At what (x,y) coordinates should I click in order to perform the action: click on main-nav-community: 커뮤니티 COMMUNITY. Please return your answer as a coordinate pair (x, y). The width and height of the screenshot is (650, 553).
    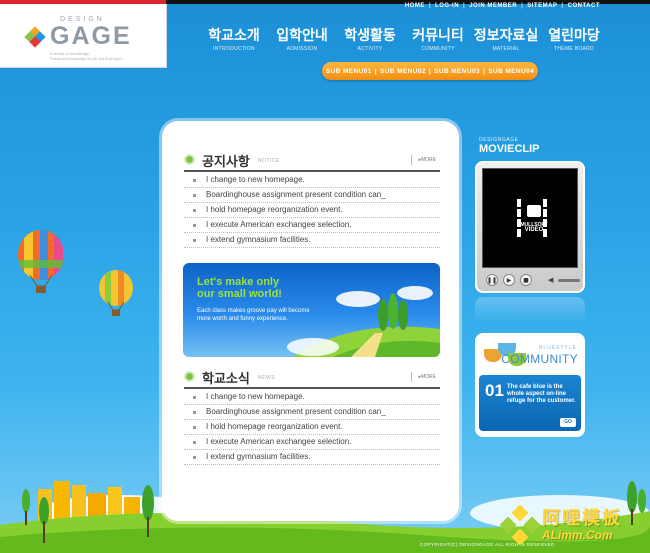
    Looking at the image, I should click on (438, 40).